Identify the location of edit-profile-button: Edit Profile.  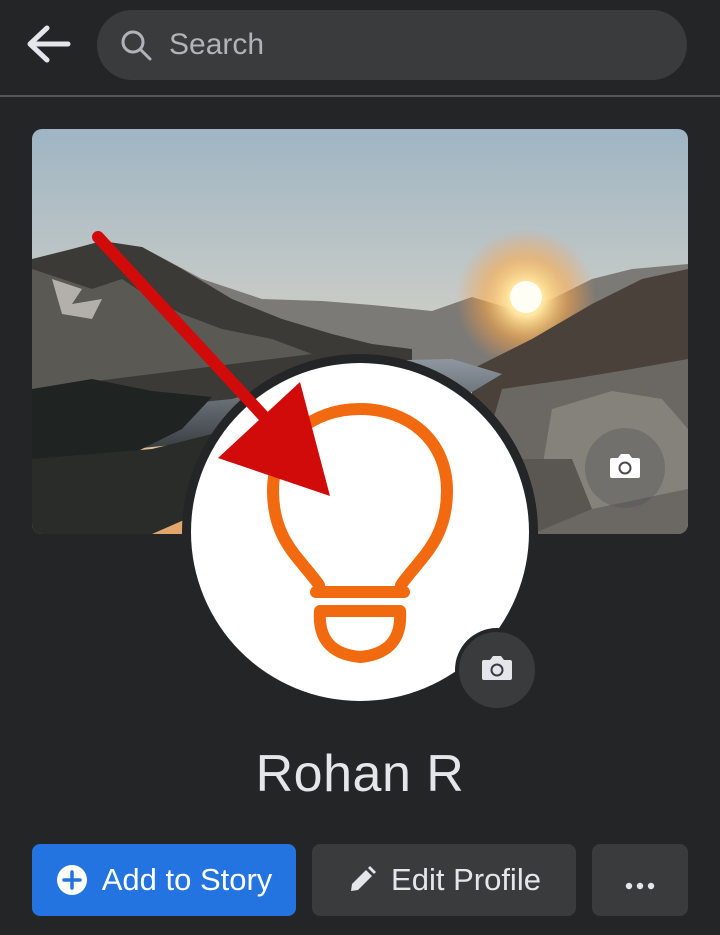
(444, 880).